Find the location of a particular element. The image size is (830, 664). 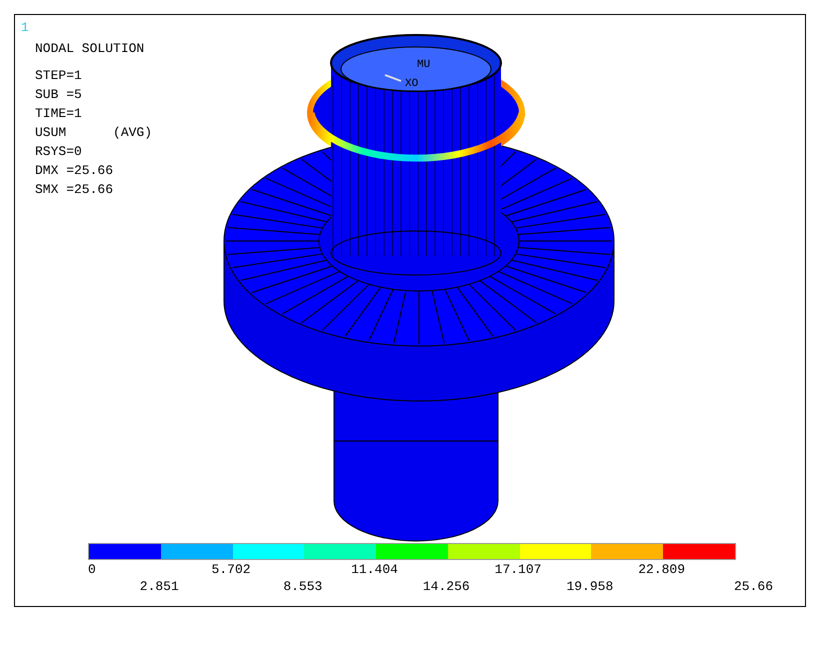

legend-label: 8.553 is located at coordinates (302, 586).